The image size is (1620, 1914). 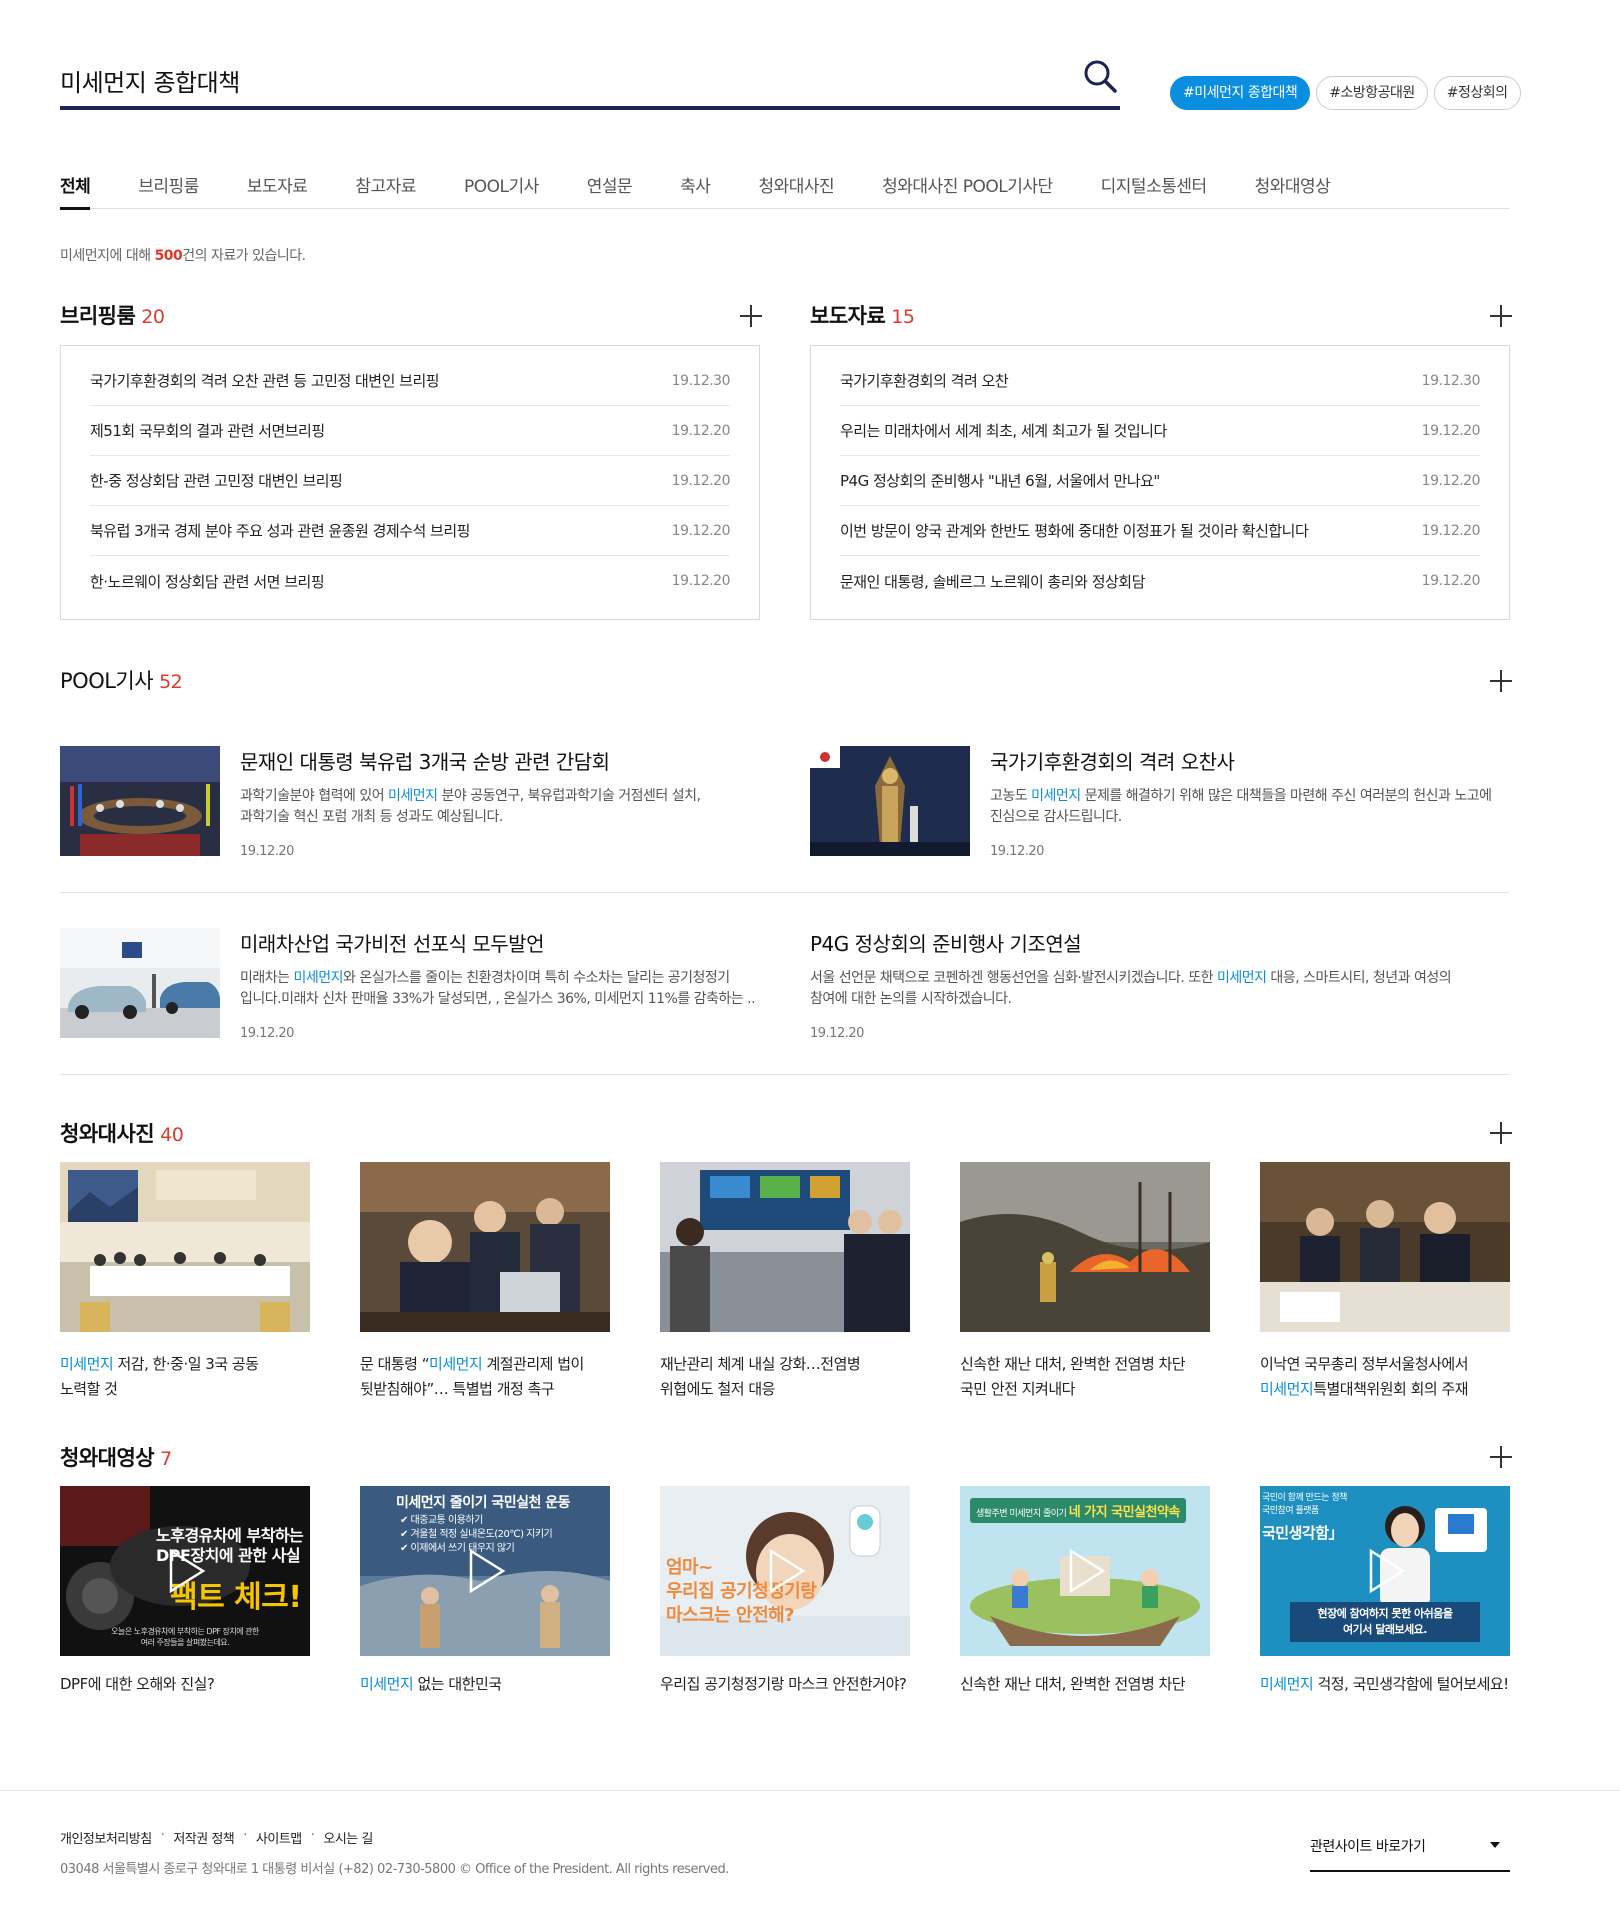 I want to click on footer-links: 개인정보처리방침 · 저작권 정책 · 사이트맵 · 오시는 길, so click(x=216, y=1837).